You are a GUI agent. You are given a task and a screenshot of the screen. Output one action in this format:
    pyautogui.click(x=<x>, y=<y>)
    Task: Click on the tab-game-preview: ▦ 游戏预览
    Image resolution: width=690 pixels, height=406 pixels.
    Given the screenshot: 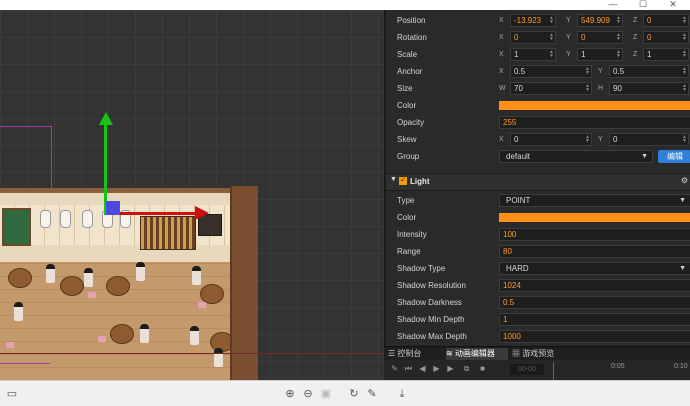 What is the action you would take?
    pyautogui.click(x=542, y=354)
    